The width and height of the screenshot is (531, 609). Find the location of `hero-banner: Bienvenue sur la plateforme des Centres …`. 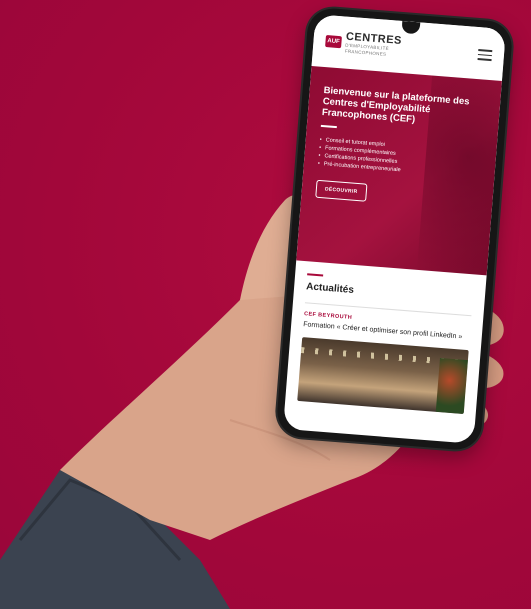

hero-banner: Bienvenue sur la plateforme des Centres … is located at coordinates (399, 170).